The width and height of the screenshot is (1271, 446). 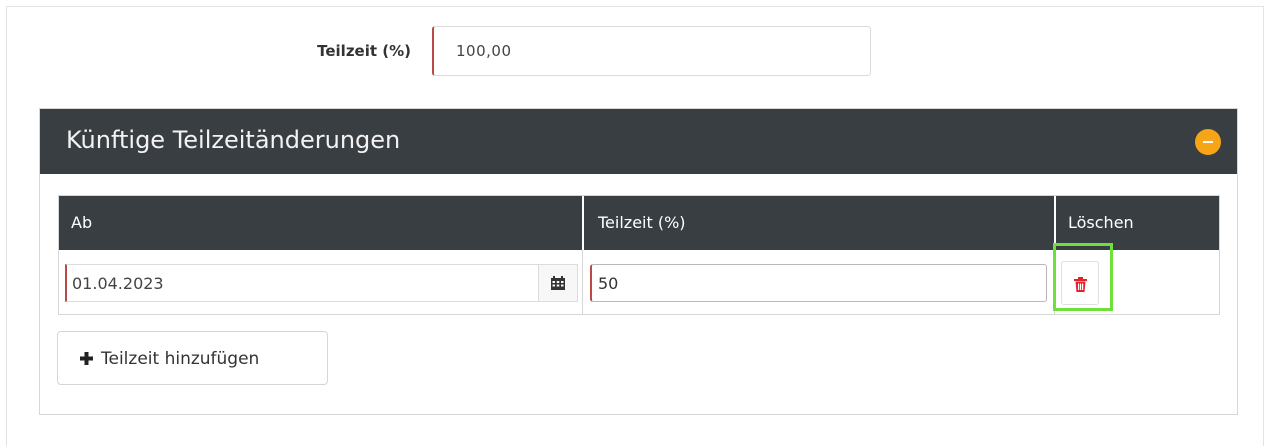 I want to click on column-header-from: Ab, so click(x=320, y=223).